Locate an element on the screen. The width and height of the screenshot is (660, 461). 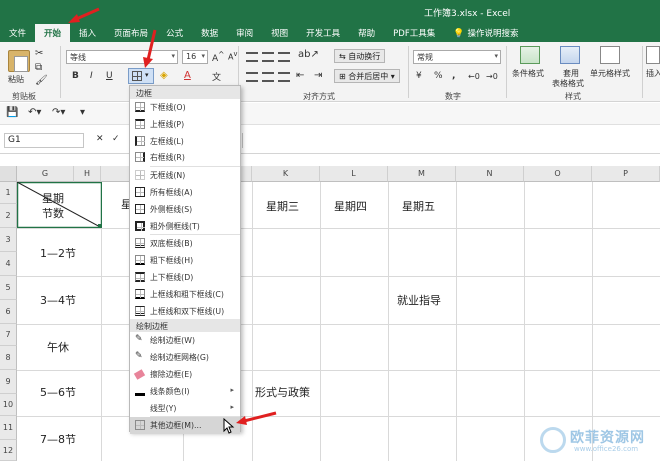
cut-icon: ✂ is located at coordinates (39, 53).